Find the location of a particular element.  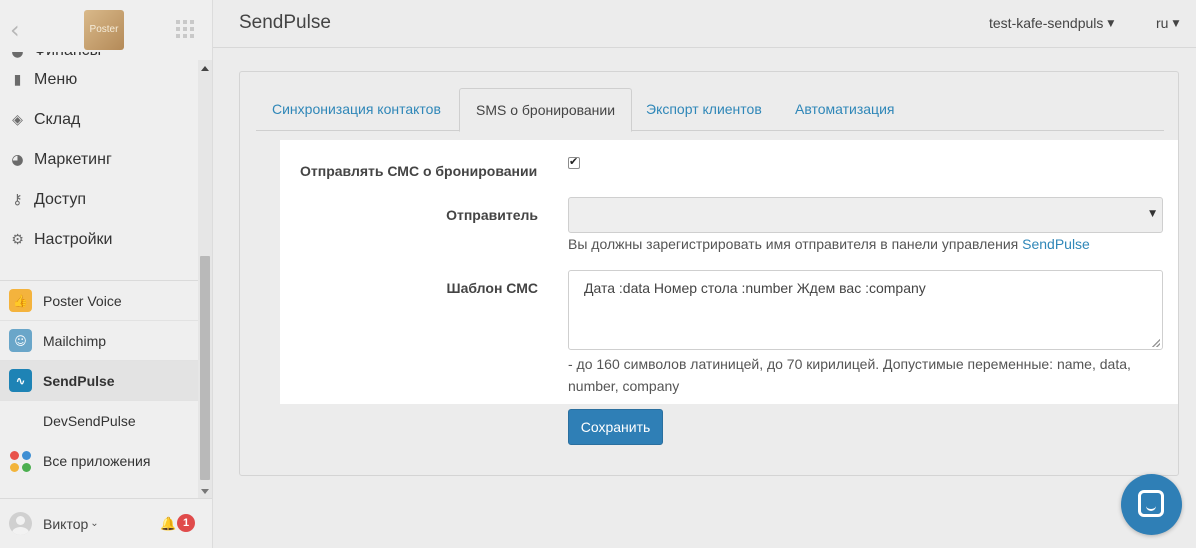

save-button: Сохранить is located at coordinates (615, 427).